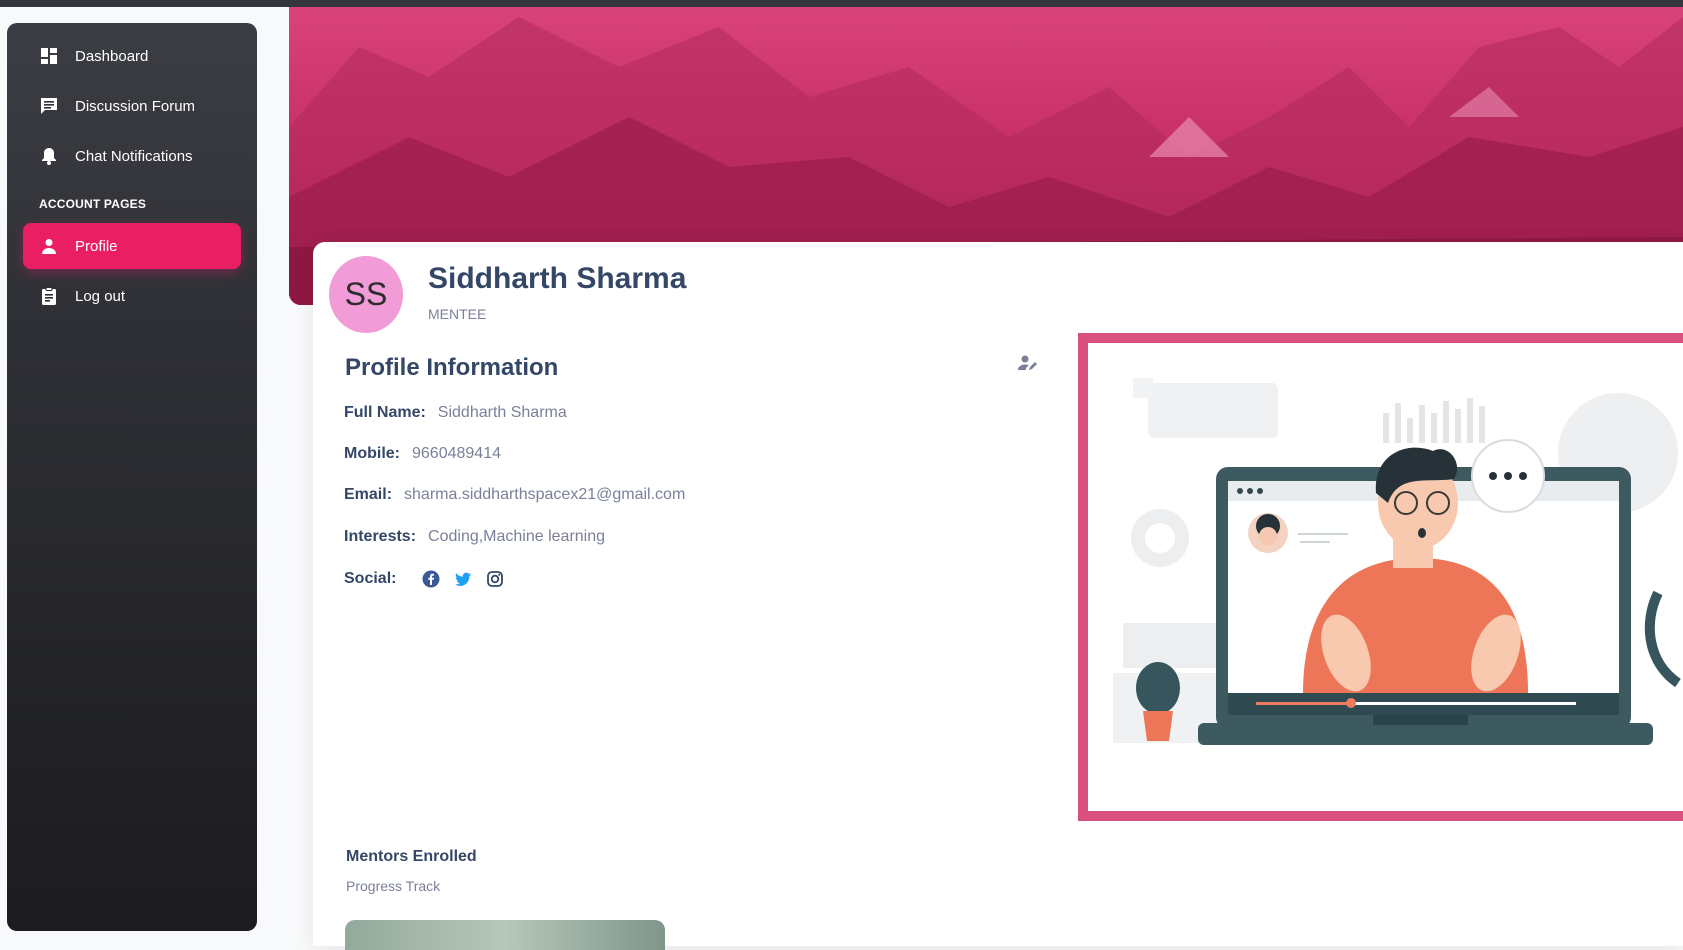 Image resolution: width=1683 pixels, height=950 pixels. I want to click on sidebar-item-dashboard: Dashboard, so click(132, 56).